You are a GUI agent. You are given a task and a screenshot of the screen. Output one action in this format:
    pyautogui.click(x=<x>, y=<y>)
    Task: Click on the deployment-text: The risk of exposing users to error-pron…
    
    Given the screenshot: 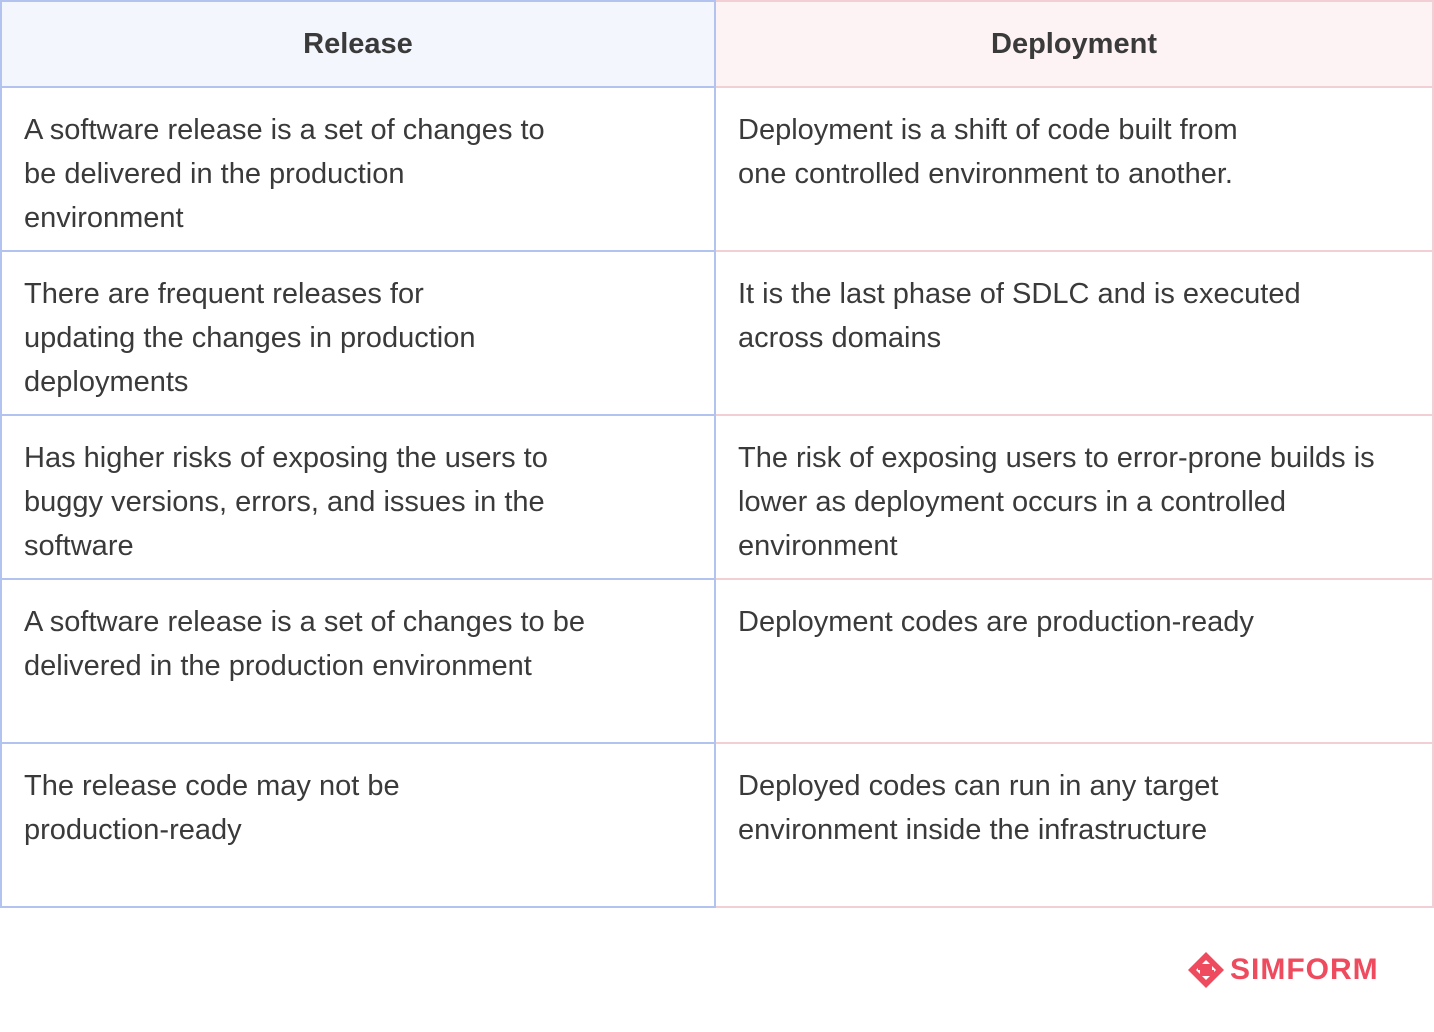 What is the action you would take?
    pyautogui.click(x=1056, y=502)
    